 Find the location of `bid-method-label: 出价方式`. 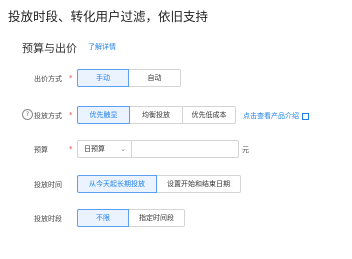

bid-method-label: 出价方式 is located at coordinates (48, 79).